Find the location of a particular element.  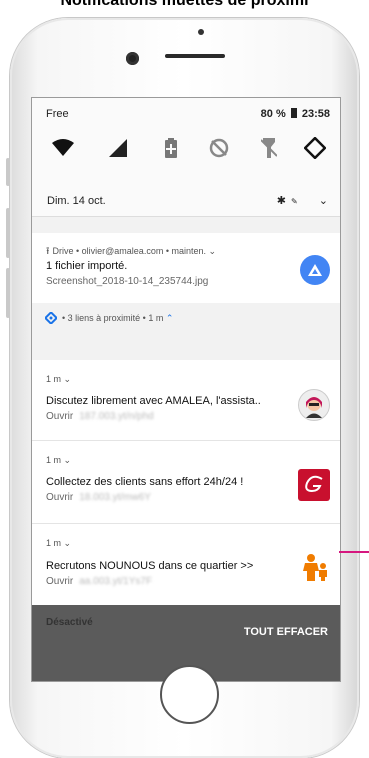

status-right: 80 % 23:58 is located at coordinates (295, 114).